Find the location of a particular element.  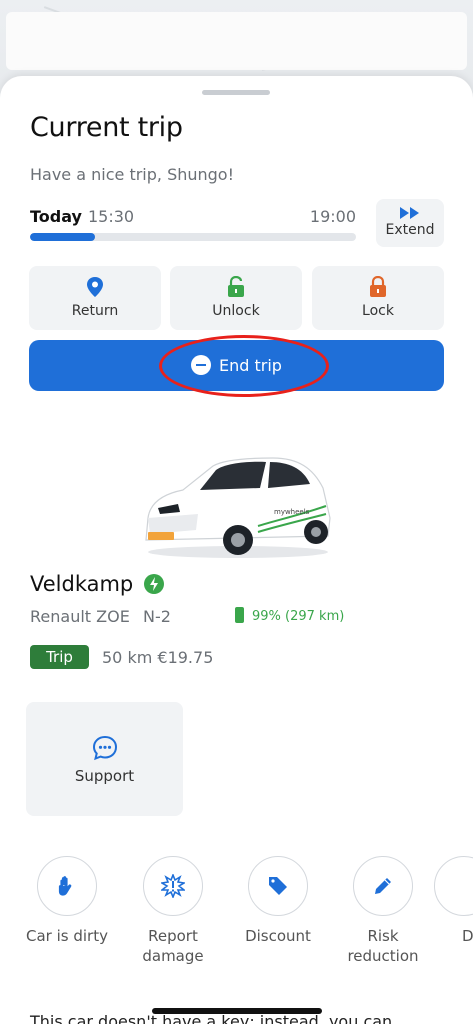

fast-forward-icon is located at coordinates (409, 213).